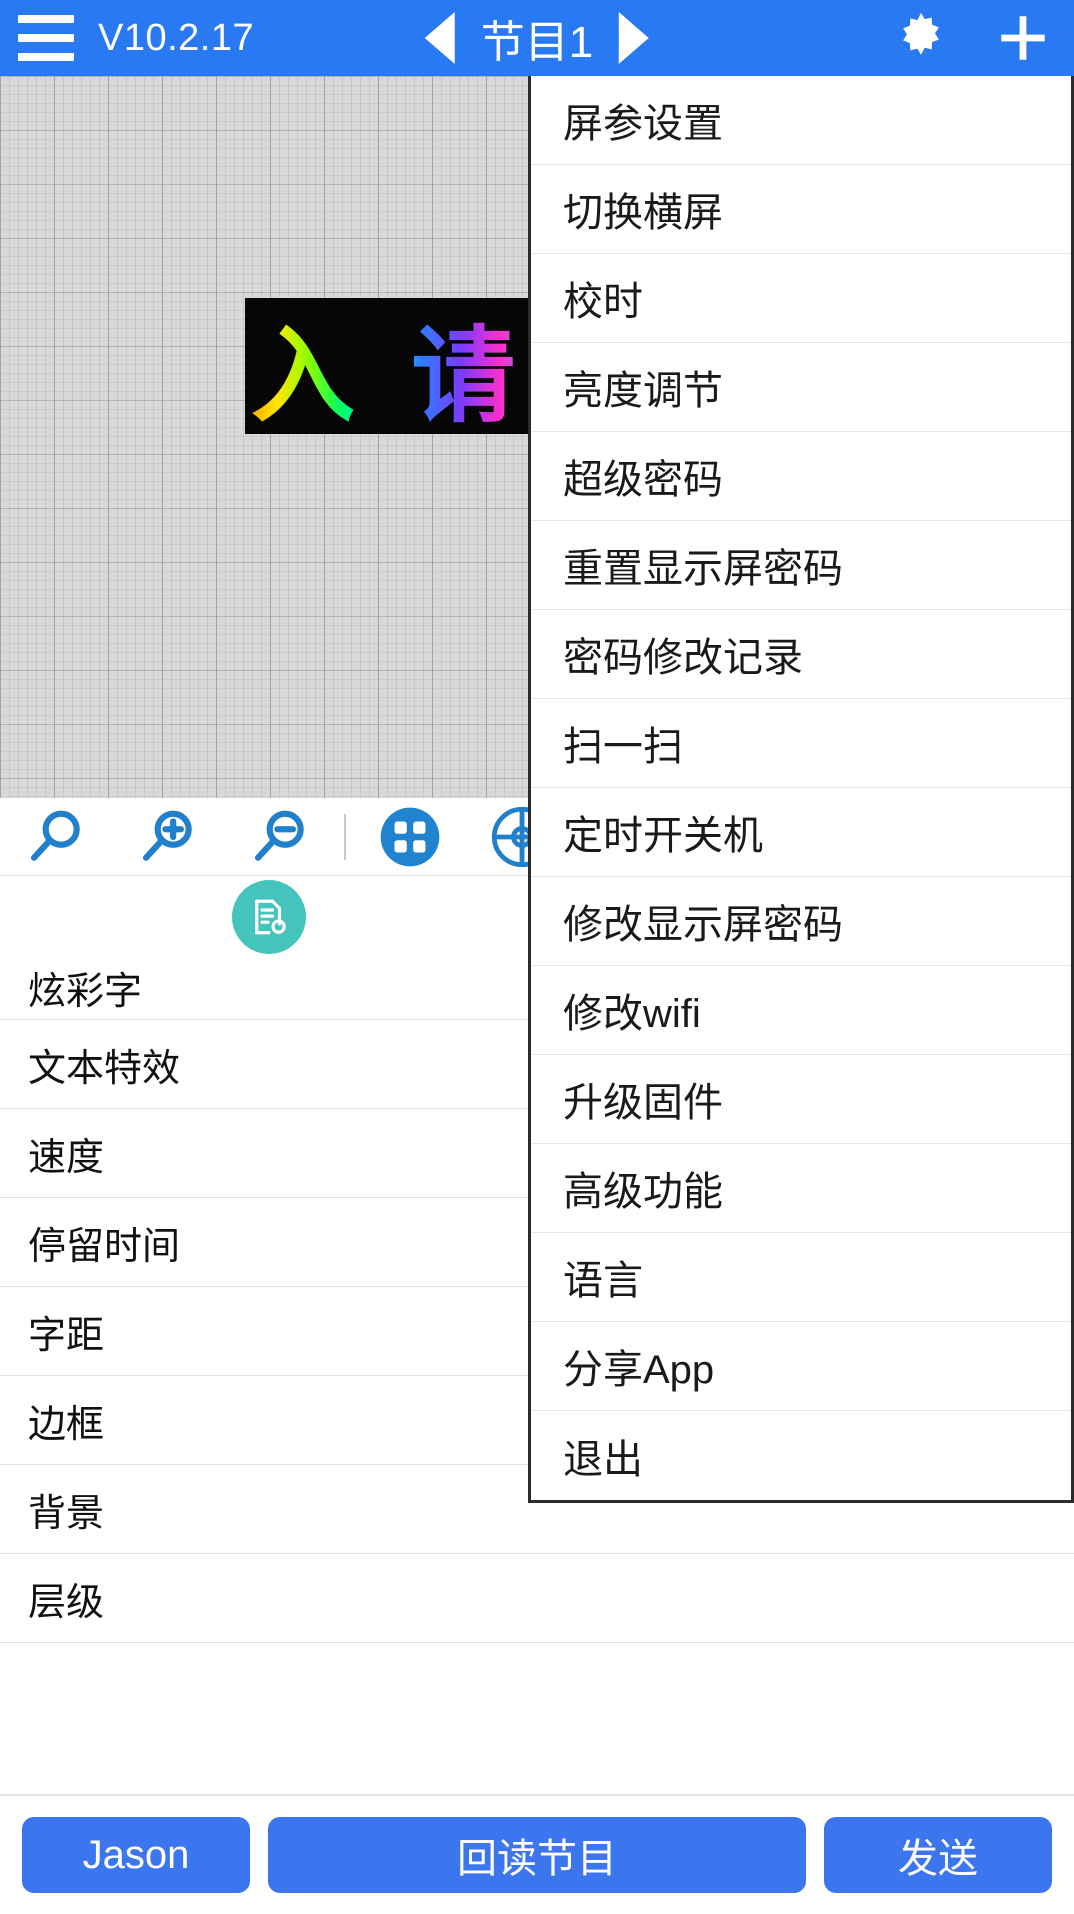 This screenshot has width=1074, height=1914. Describe the element at coordinates (801, 1366) in the screenshot. I see `menu-item-share-app: 分享App` at that location.